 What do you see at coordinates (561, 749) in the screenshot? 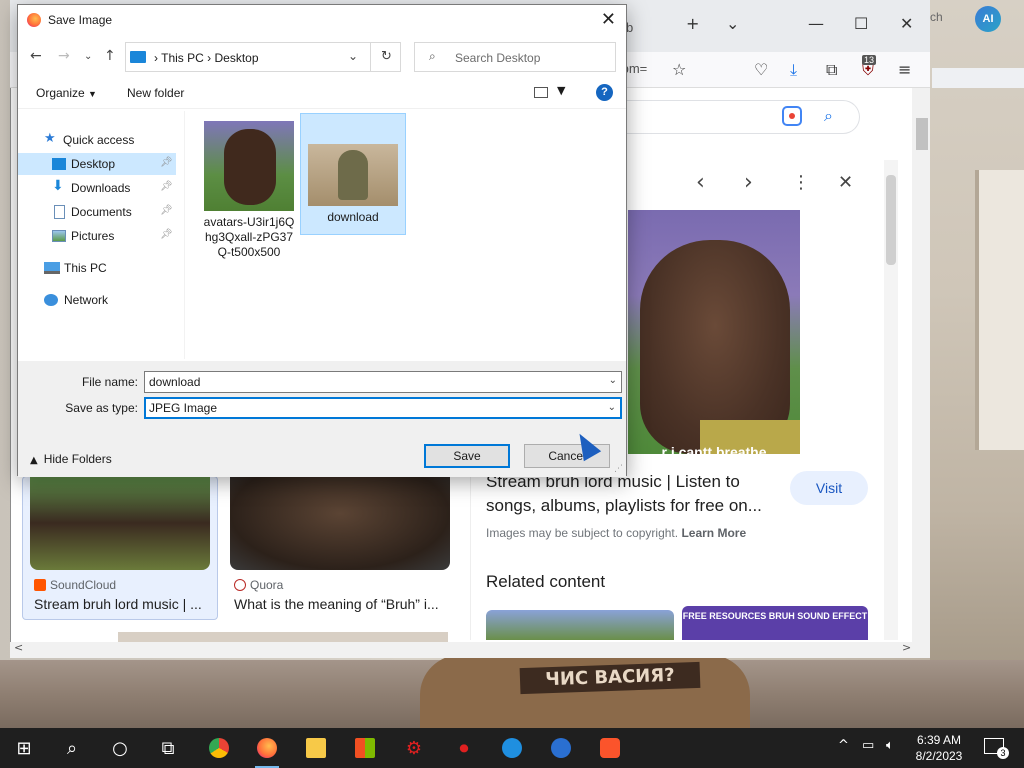
I see `globe-app-icon` at bounding box center [561, 749].